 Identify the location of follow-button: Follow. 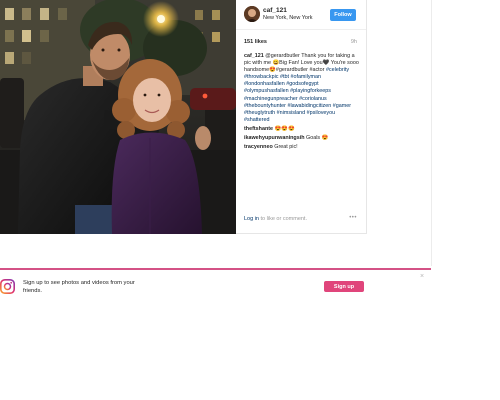
(343, 15).